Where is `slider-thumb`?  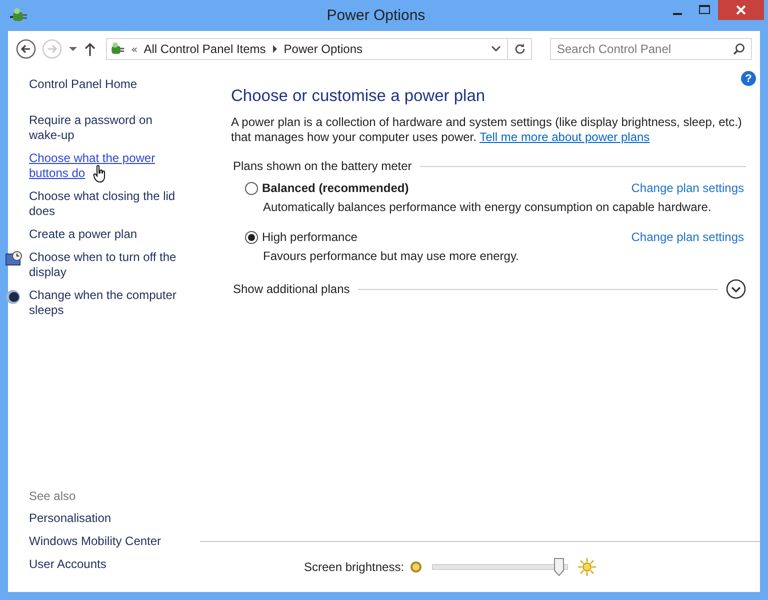 slider-thumb is located at coordinates (559, 567).